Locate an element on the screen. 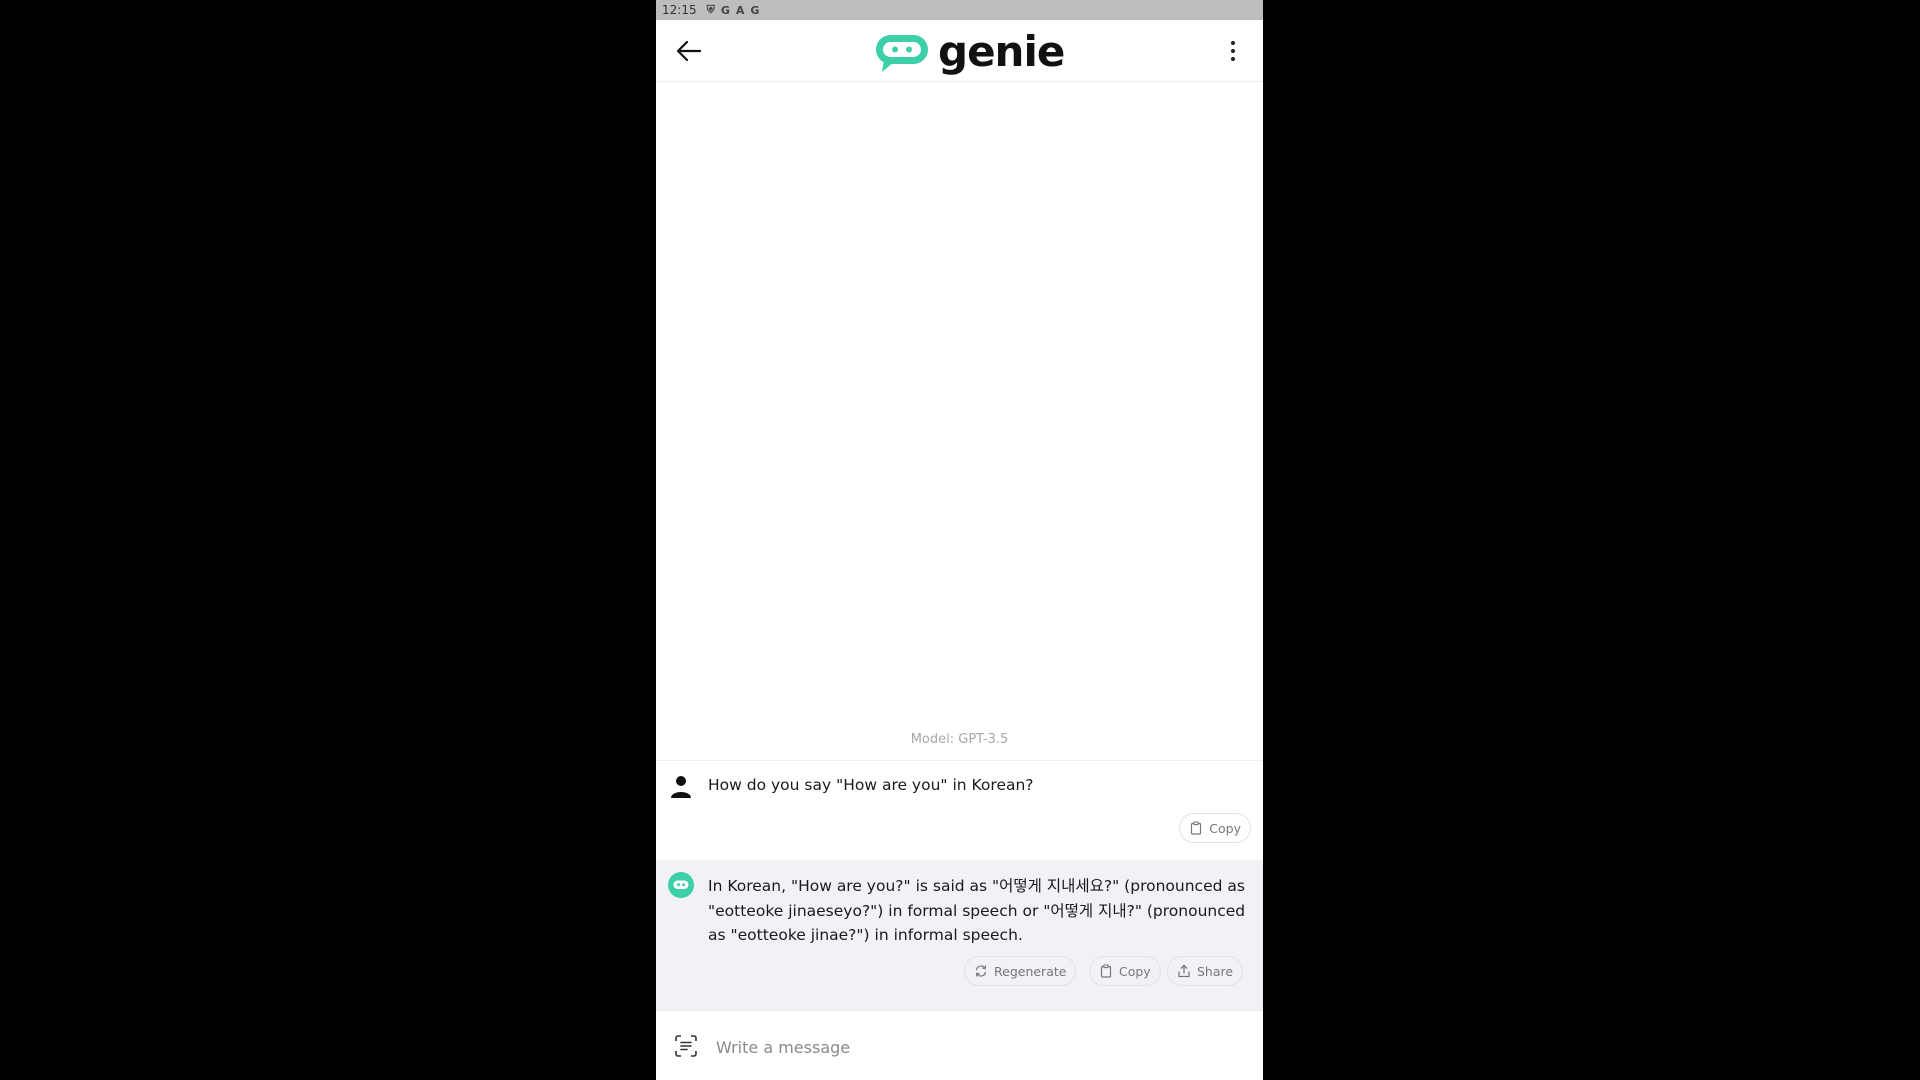  genie-bot-icon is located at coordinates (681, 885).